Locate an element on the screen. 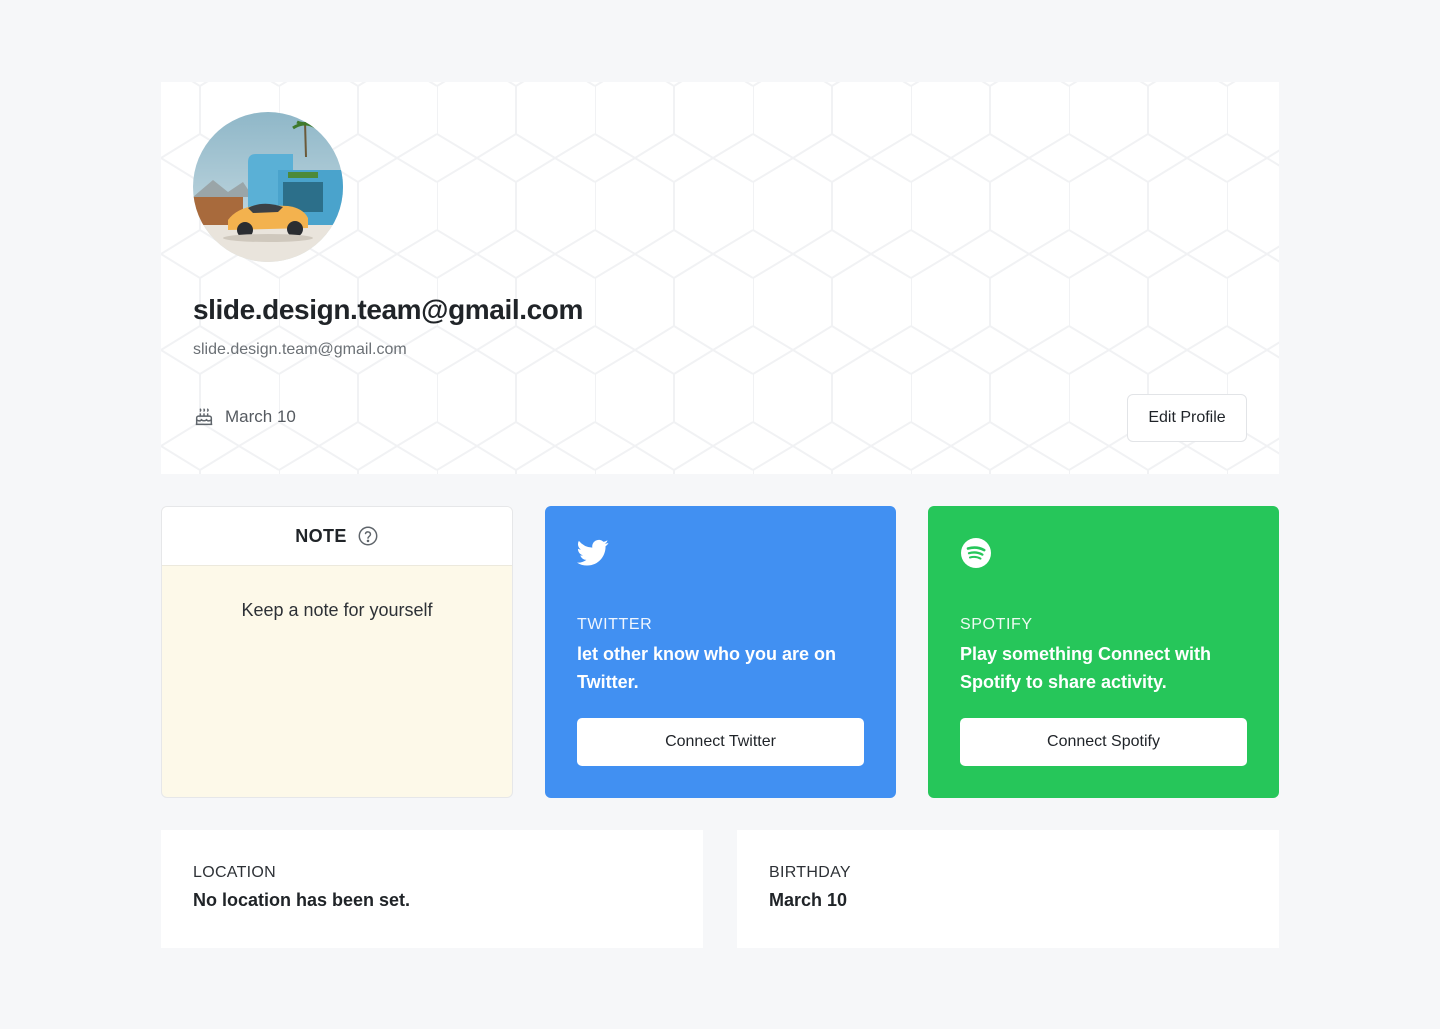 This screenshot has height=1029, width=1440. note-textarea: Keep a note for yourself is located at coordinates (337, 593).